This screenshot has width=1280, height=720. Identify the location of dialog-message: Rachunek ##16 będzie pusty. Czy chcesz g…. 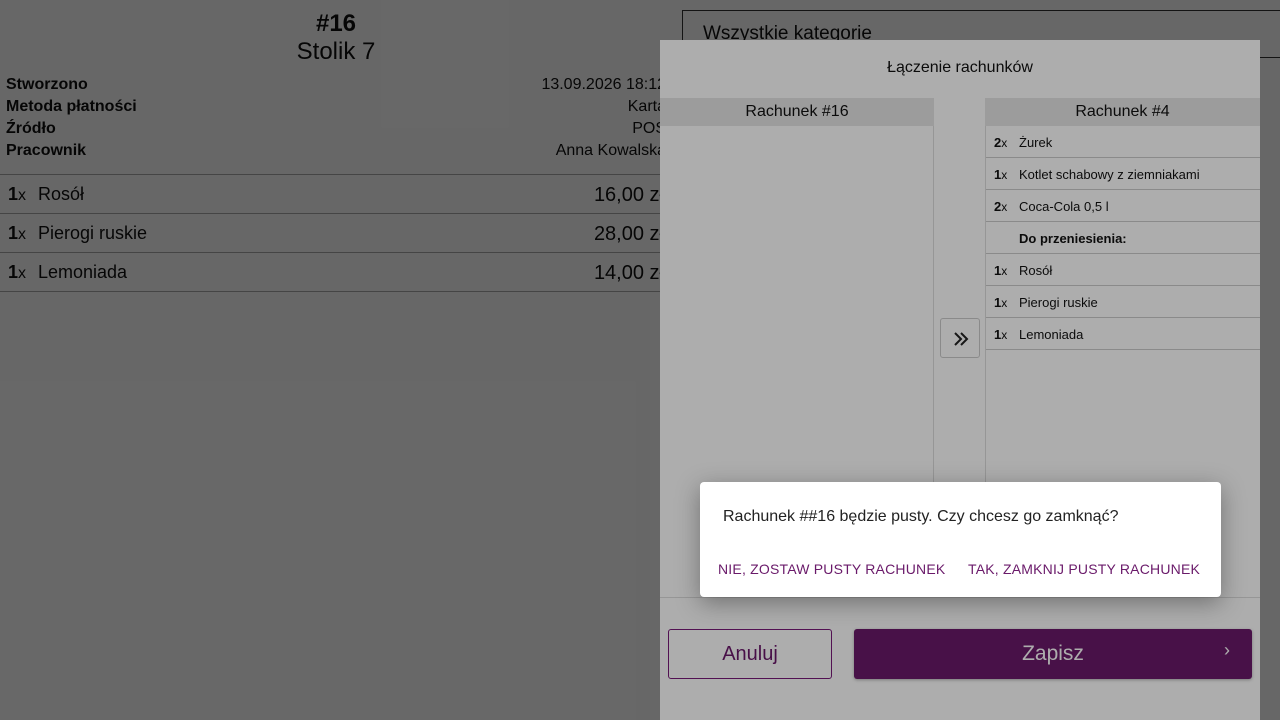
(921, 516).